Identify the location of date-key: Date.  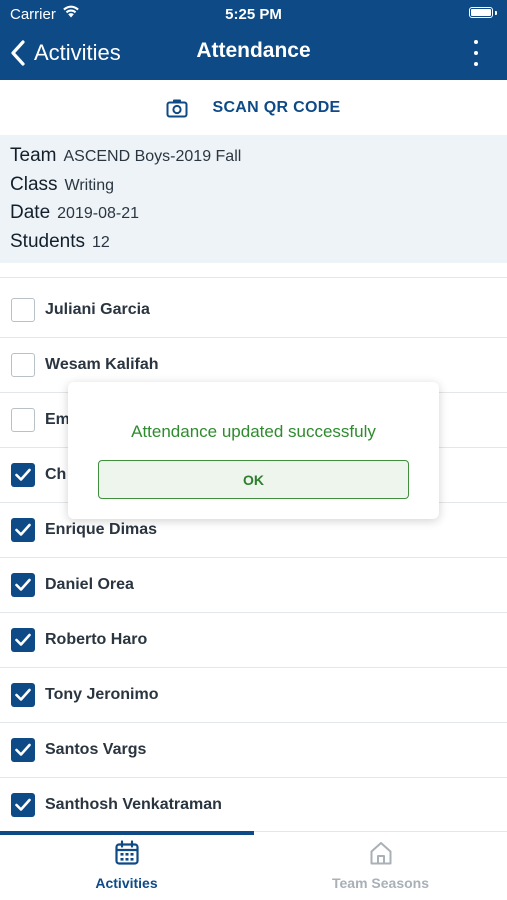
(30, 212).